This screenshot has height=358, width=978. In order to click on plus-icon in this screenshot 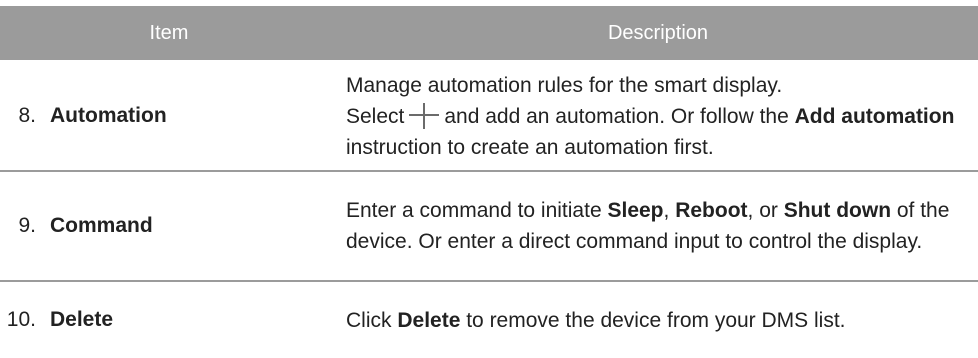, I will do `click(424, 115)`.